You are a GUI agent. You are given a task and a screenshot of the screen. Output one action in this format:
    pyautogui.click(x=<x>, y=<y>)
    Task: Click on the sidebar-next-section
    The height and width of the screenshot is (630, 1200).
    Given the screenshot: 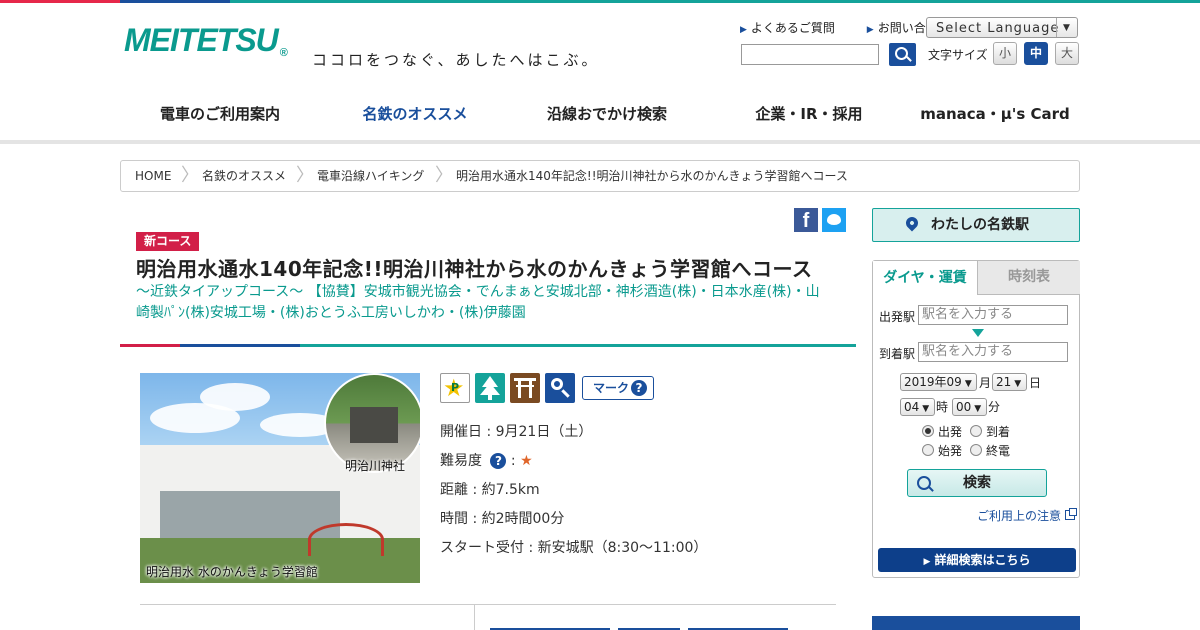 What is the action you would take?
    pyautogui.click(x=976, y=623)
    